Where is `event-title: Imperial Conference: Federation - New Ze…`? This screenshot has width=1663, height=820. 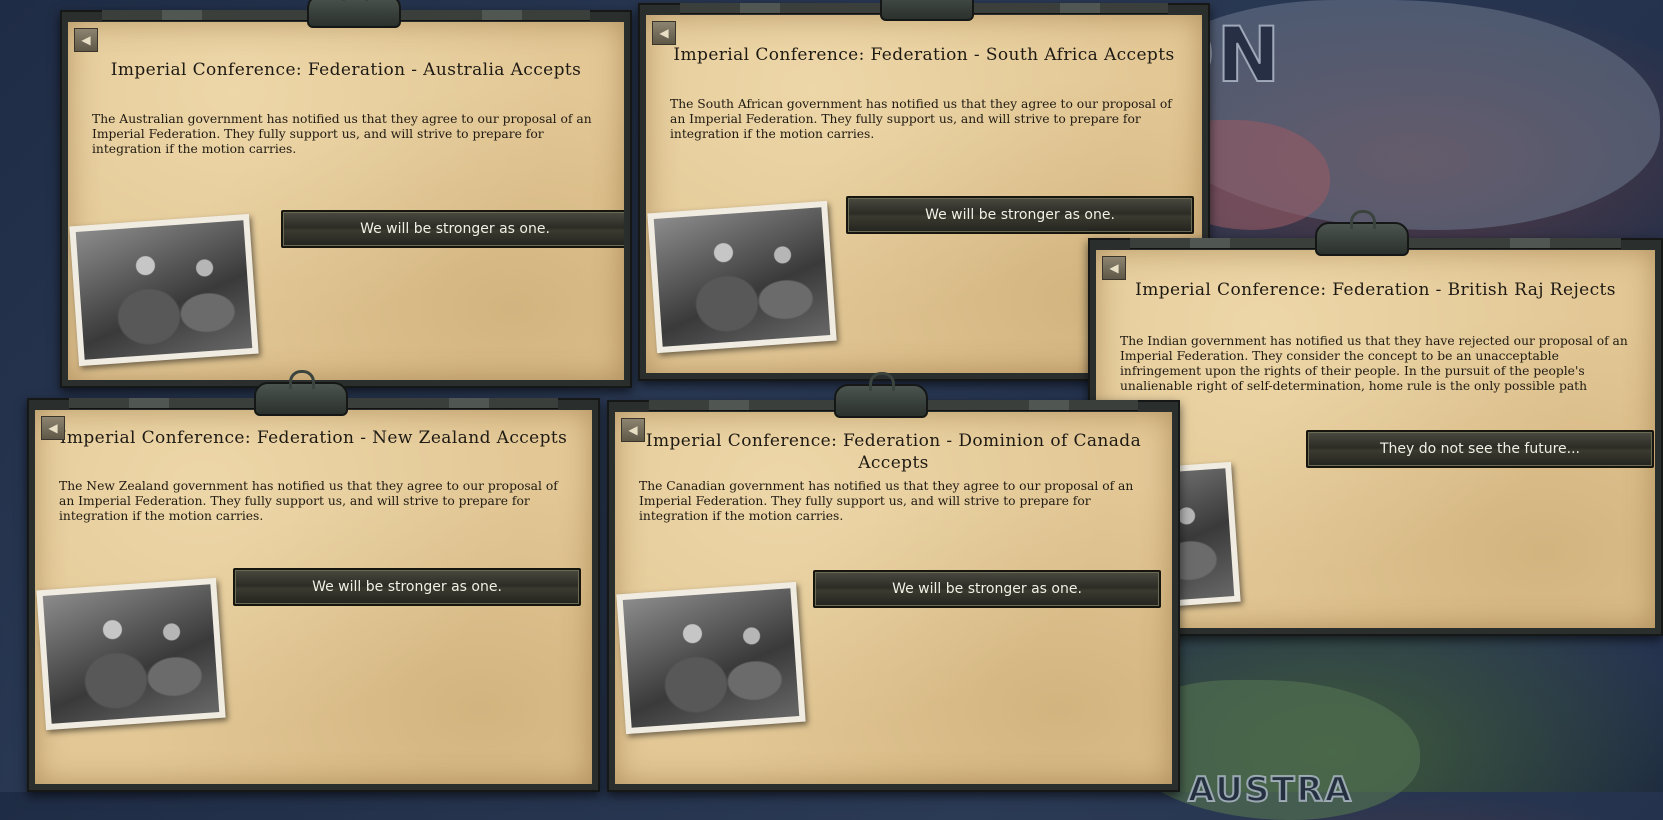
event-title: Imperial Conference: Federation - New Ze… is located at coordinates (313, 438).